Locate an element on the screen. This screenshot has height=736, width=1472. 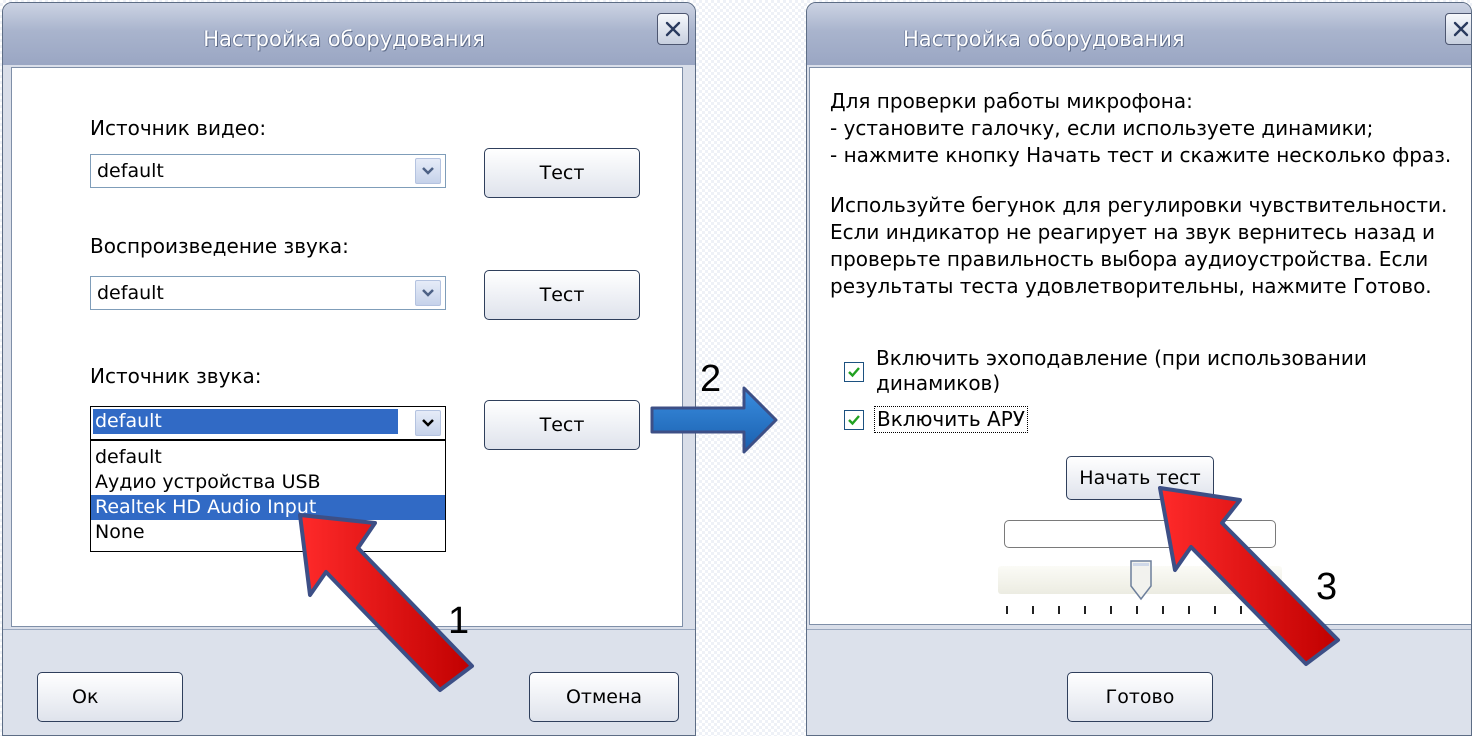
step-2-label: 2 is located at coordinates (711, 379).